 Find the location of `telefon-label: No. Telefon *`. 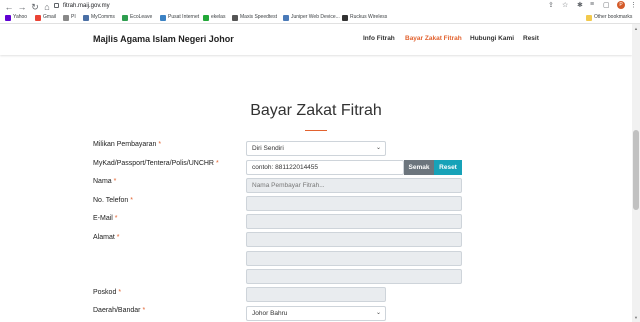

telefon-label: No. Telefon * is located at coordinates (113, 200).